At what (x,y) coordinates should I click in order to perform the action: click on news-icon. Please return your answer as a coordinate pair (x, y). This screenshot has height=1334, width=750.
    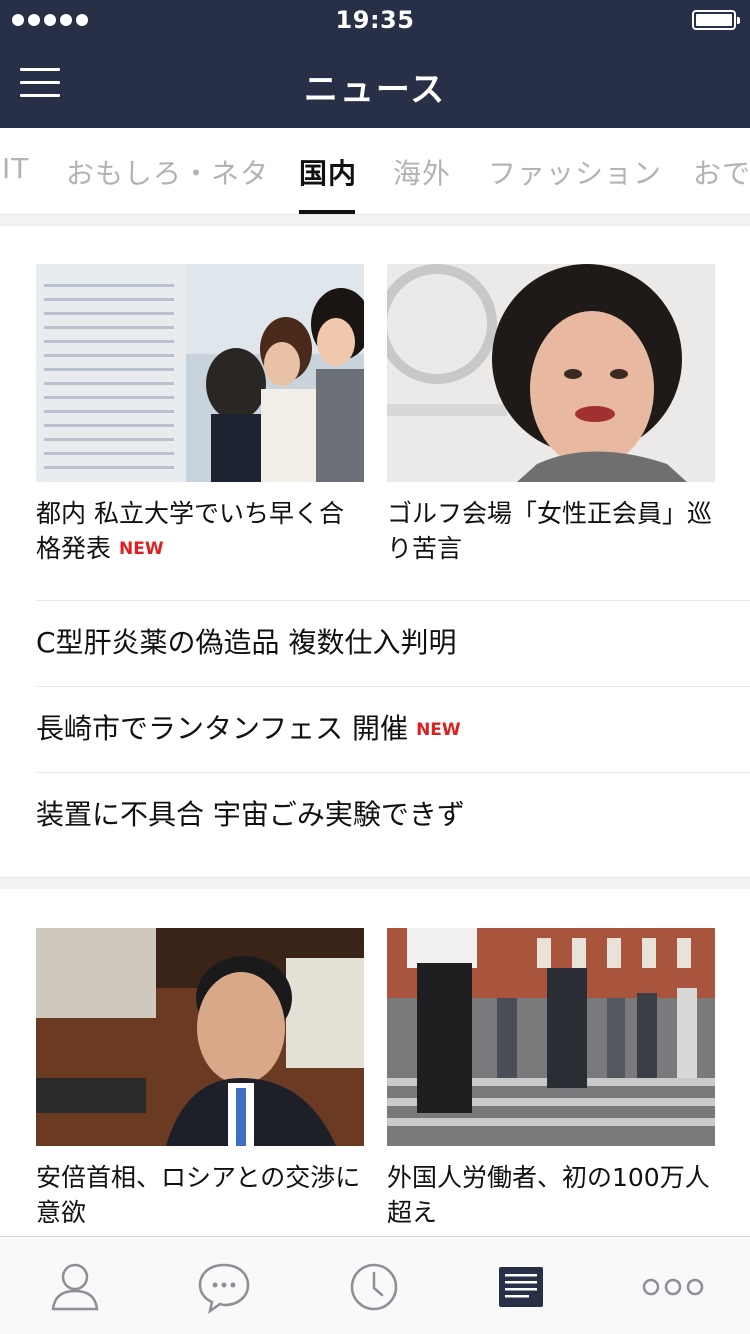
    Looking at the image, I should click on (521, 1287).